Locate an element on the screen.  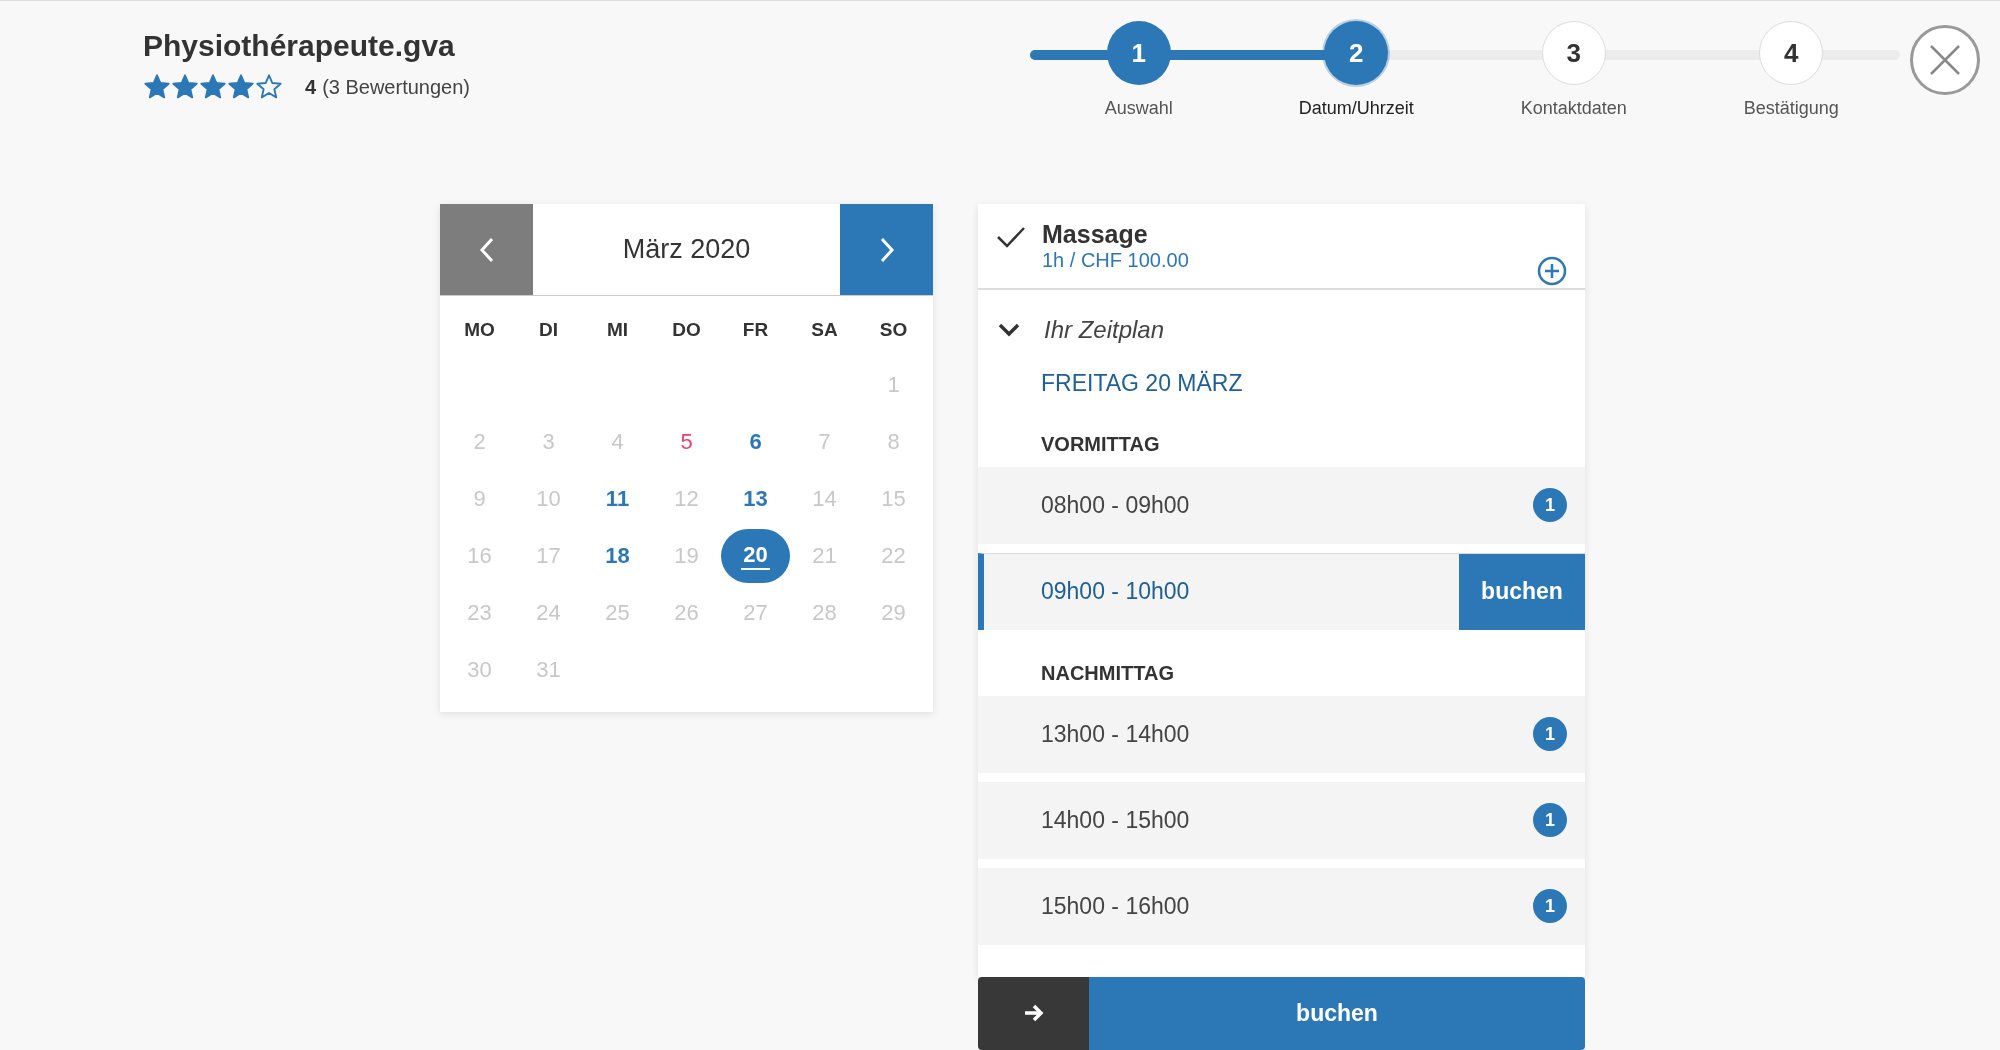
time-slot: 08h00 - 09h00 1 is located at coordinates (1281, 505).